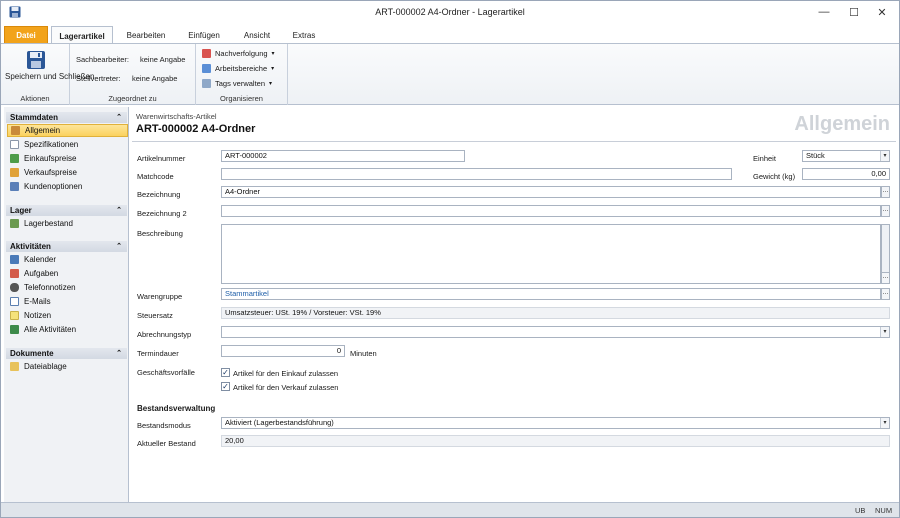 The height and width of the screenshot is (518, 900). What do you see at coordinates (842, 124) in the screenshot?
I see `section-watermark: Allgemein` at bounding box center [842, 124].